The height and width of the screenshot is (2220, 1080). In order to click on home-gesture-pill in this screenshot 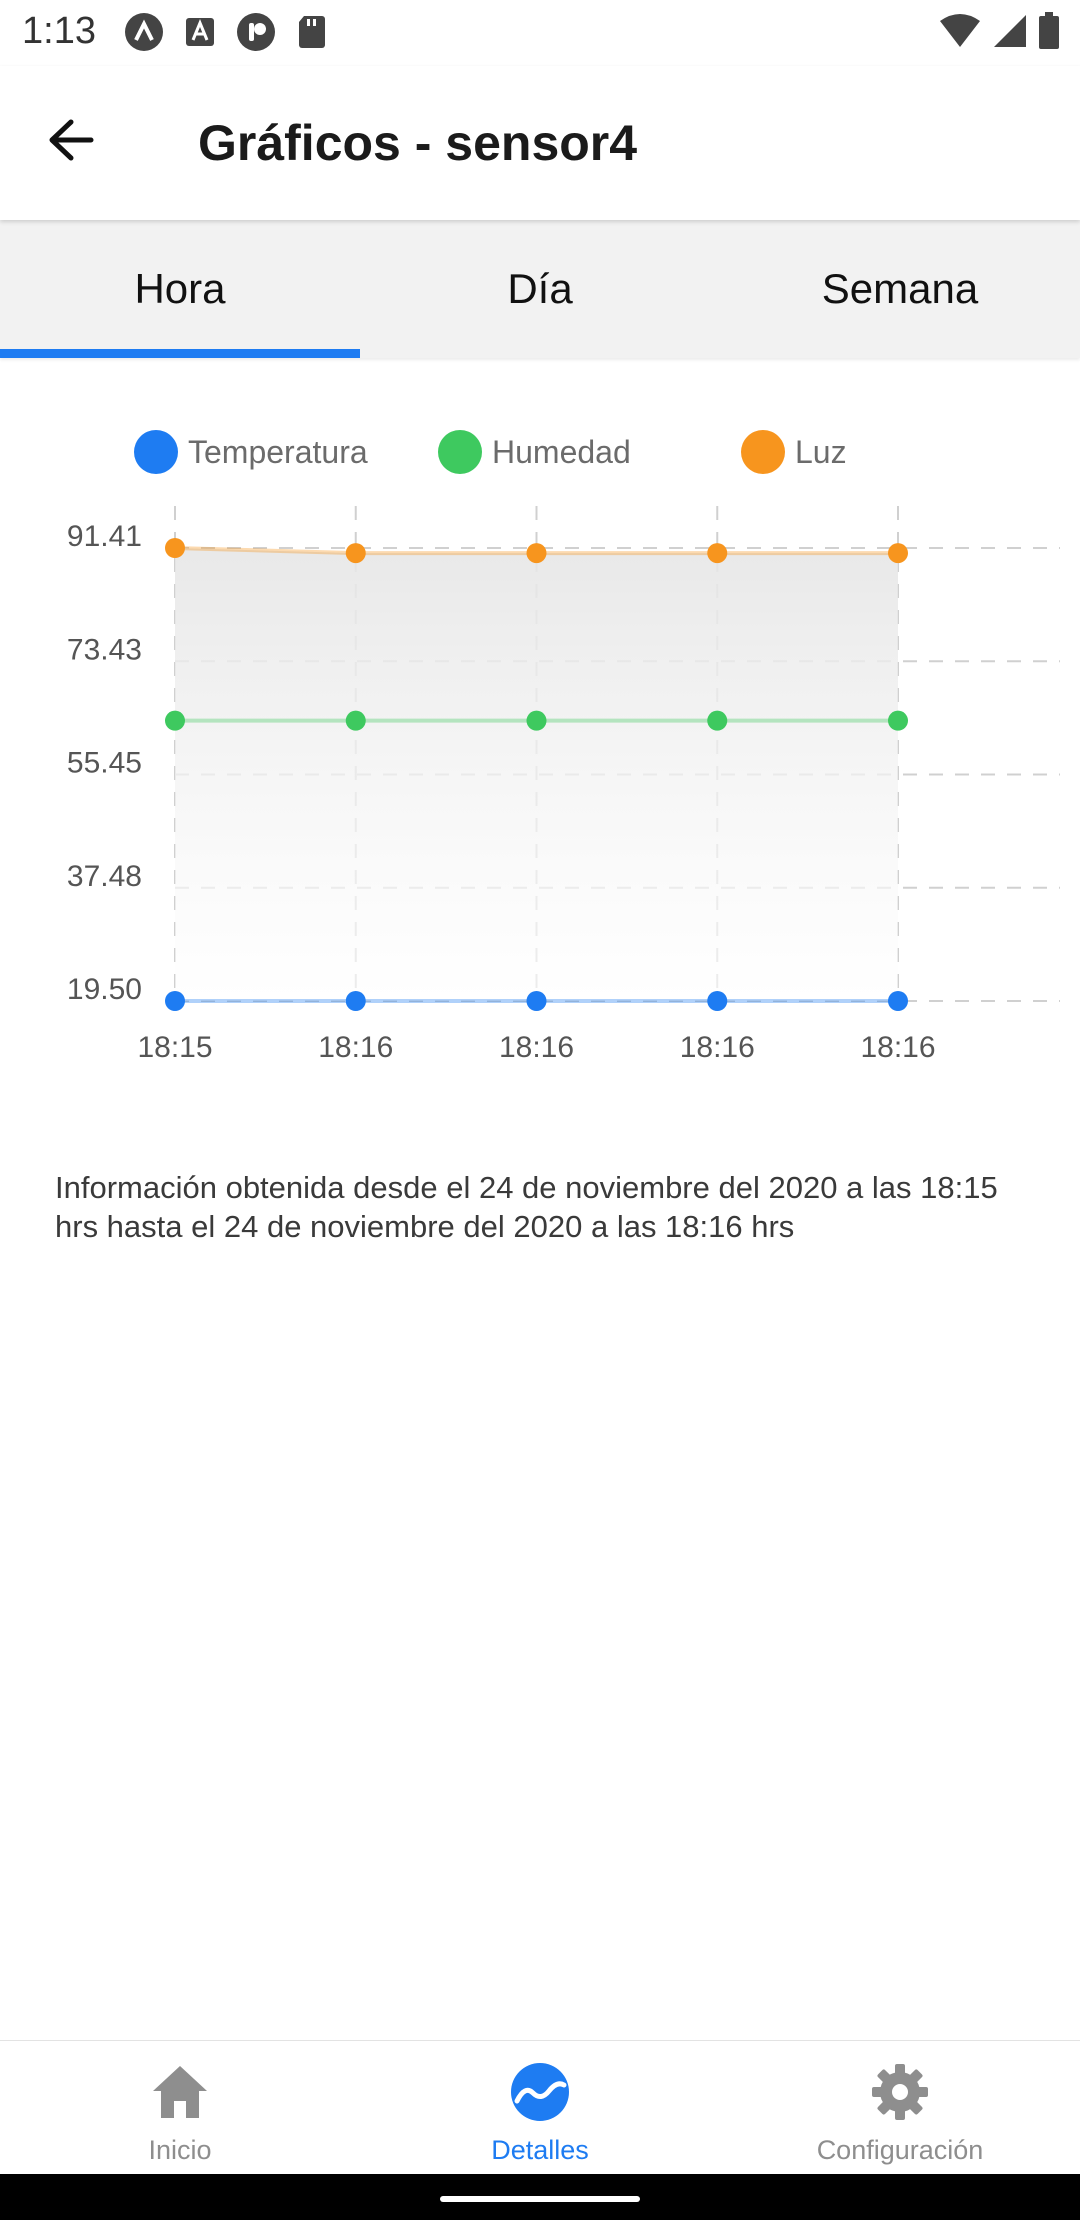, I will do `click(540, 2199)`.